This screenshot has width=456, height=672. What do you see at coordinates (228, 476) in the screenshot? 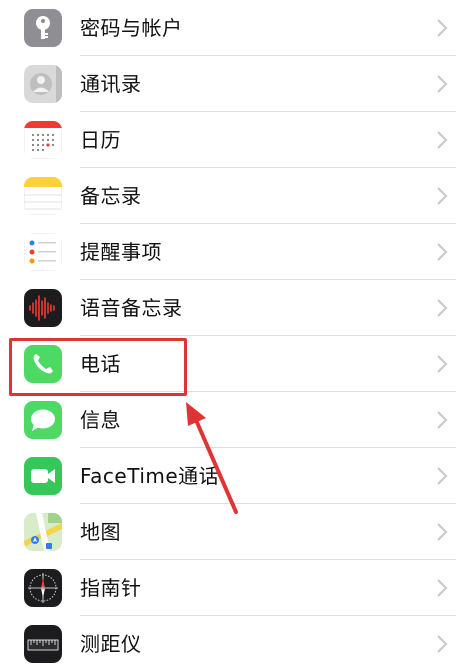
I see `settings-row-facetime: FaceTime通话` at bounding box center [228, 476].